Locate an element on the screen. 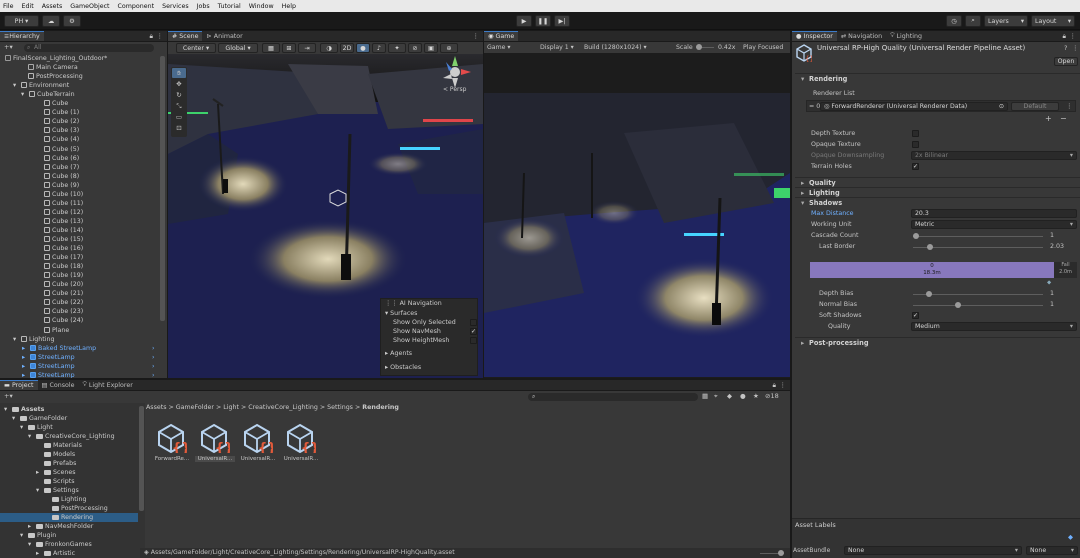 The height and width of the screenshot is (558, 1080). mode-2d-button: 2D is located at coordinates (347, 48).